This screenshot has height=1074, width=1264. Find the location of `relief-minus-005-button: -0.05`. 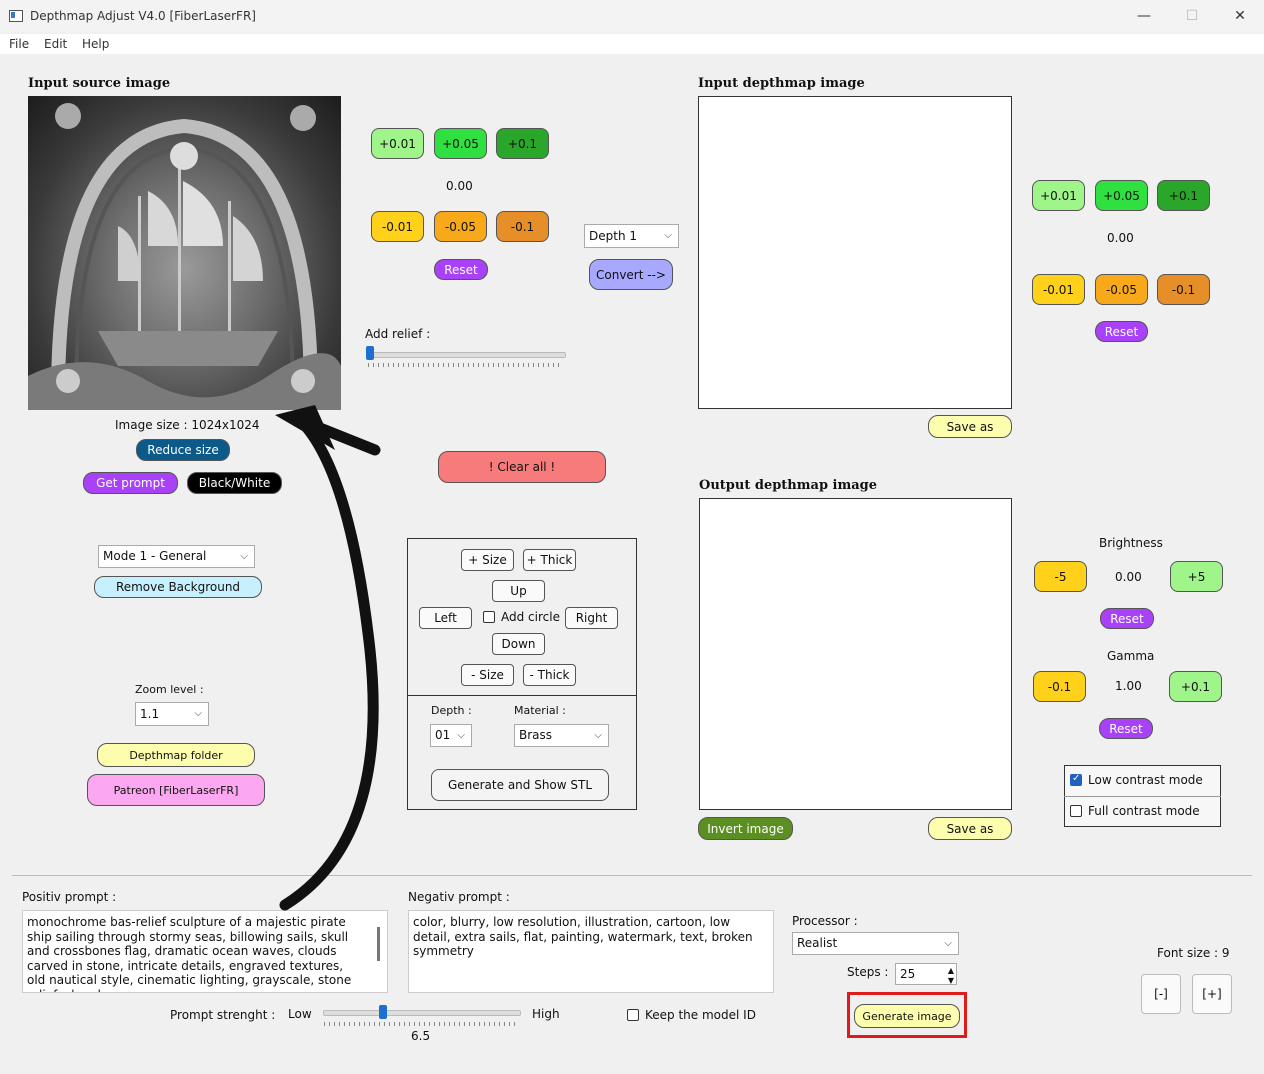

relief-minus-005-button: -0.05 is located at coordinates (460, 226).